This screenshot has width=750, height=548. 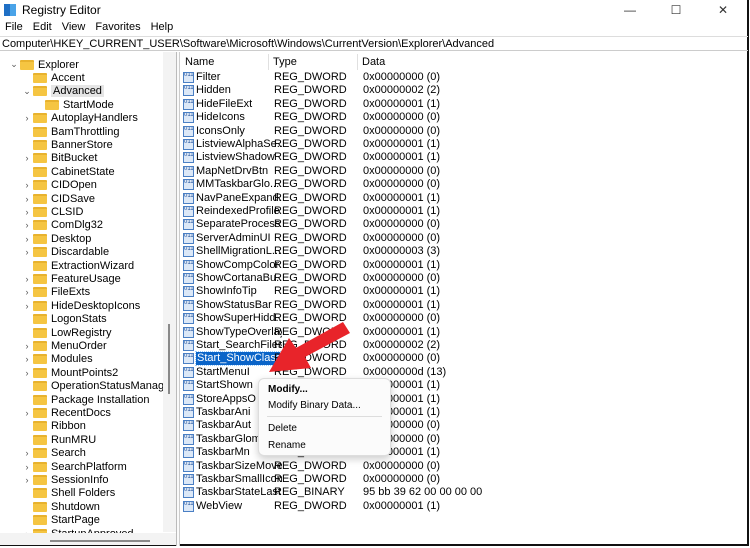 I want to click on tree-item: › Discardable, so click(x=68, y=252).